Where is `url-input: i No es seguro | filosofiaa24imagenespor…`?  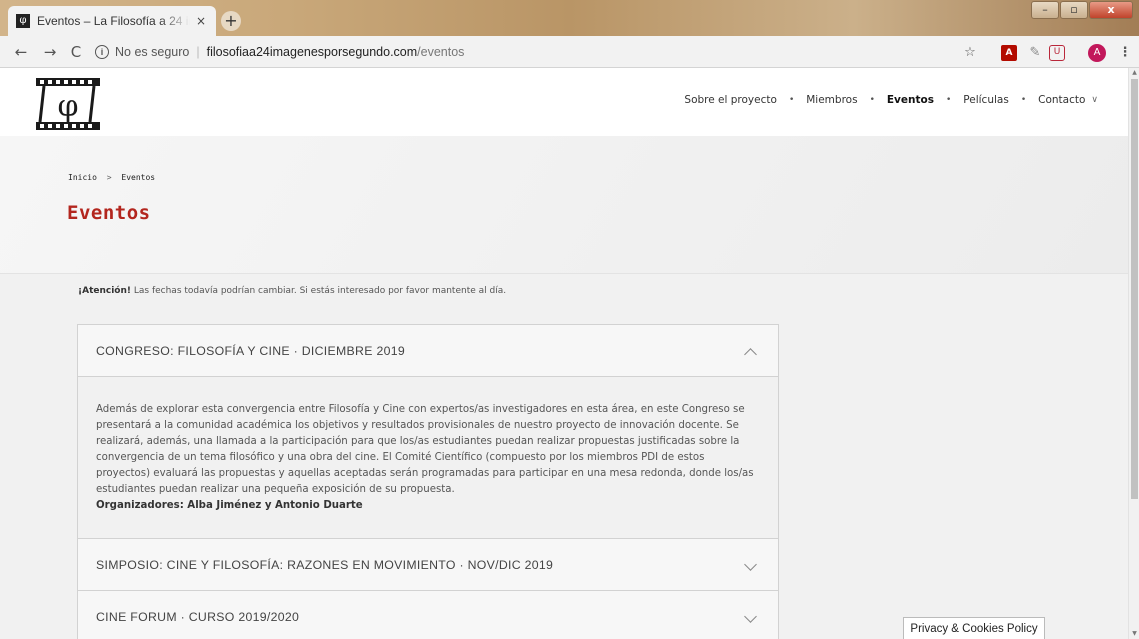
url-input: i No es seguro | filosofiaa24imagenespor… is located at coordinates (525, 52).